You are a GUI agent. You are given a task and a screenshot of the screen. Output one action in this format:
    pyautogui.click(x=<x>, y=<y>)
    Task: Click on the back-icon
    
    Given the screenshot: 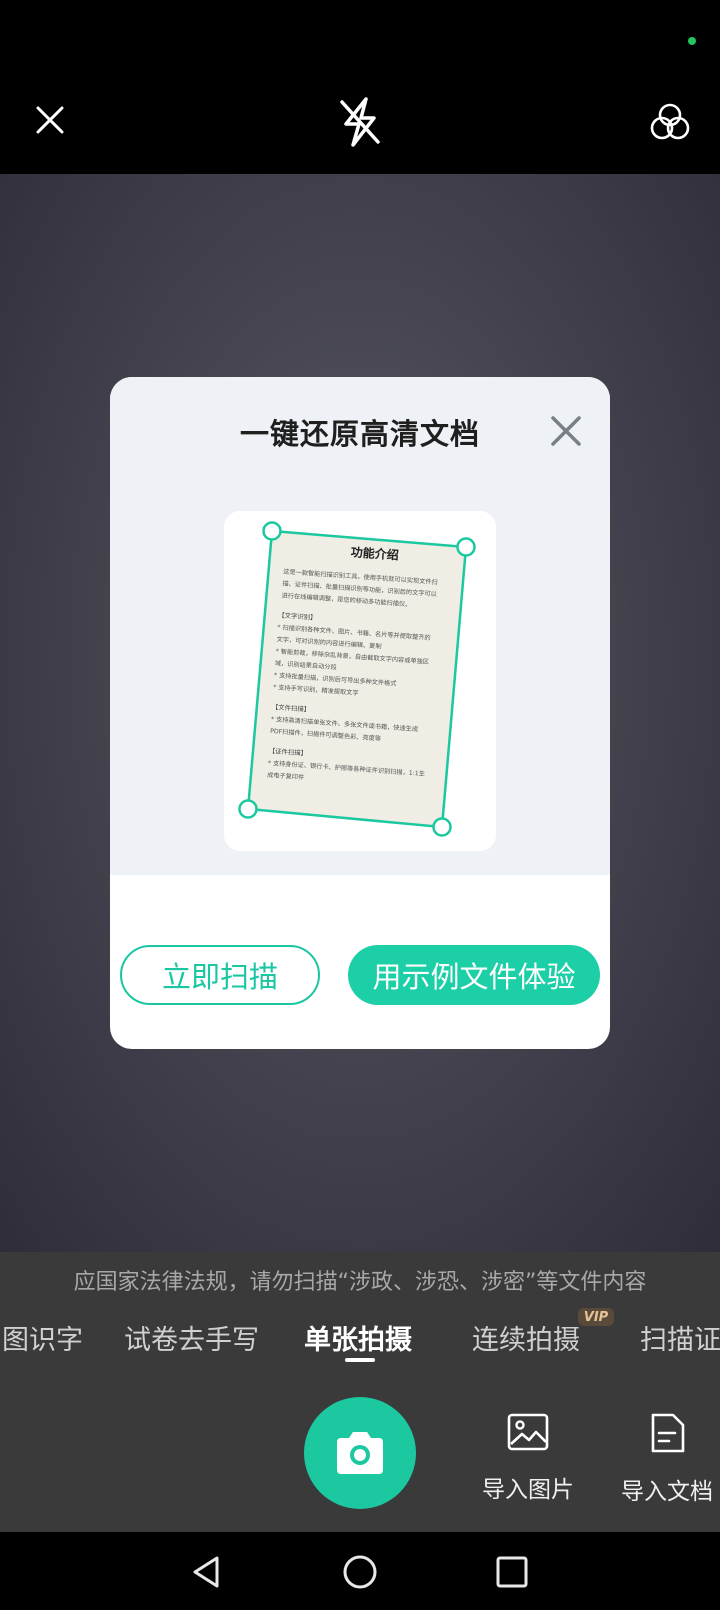 What is the action you would take?
    pyautogui.click(x=206, y=1572)
    